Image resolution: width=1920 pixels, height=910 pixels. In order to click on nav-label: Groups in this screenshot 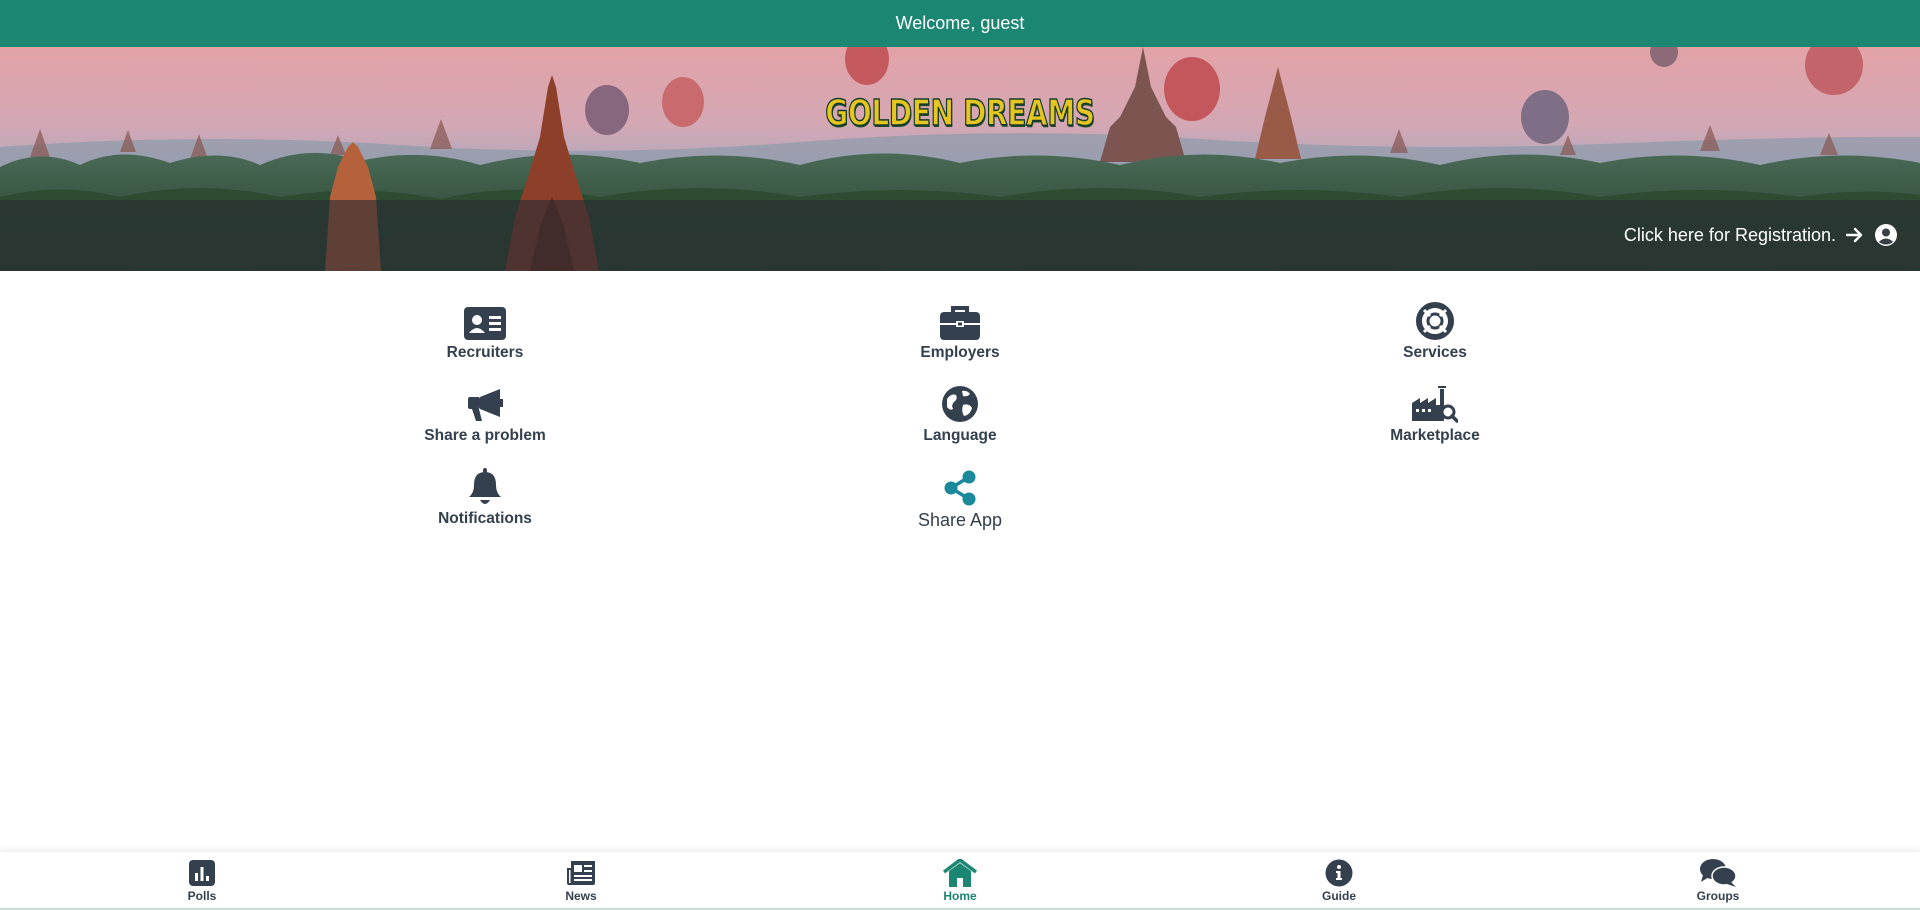, I will do `click(1718, 896)`.